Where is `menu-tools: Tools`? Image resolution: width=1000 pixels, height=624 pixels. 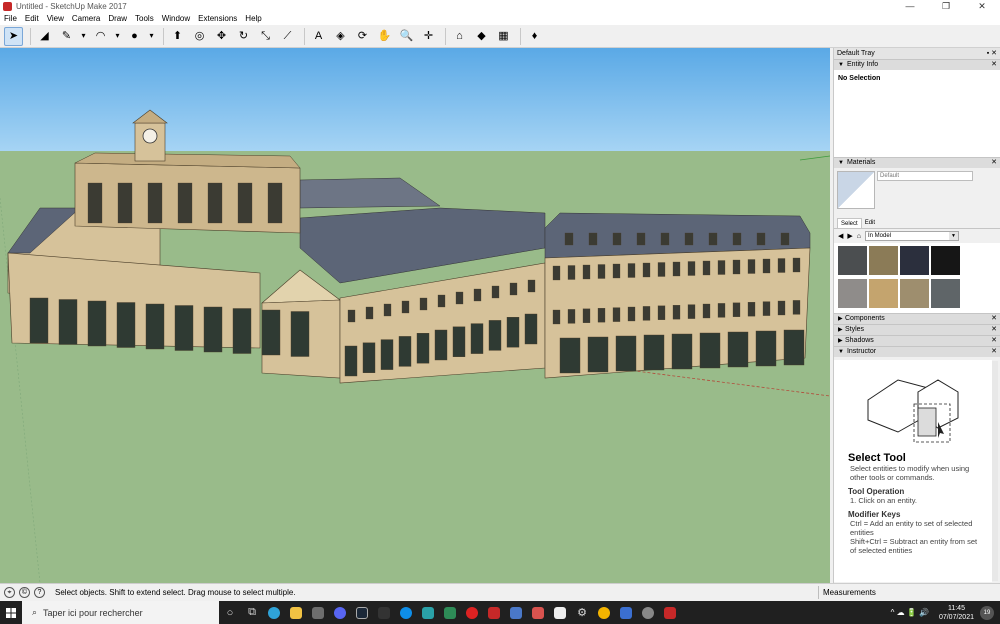 menu-tools: Tools is located at coordinates (144, 19).